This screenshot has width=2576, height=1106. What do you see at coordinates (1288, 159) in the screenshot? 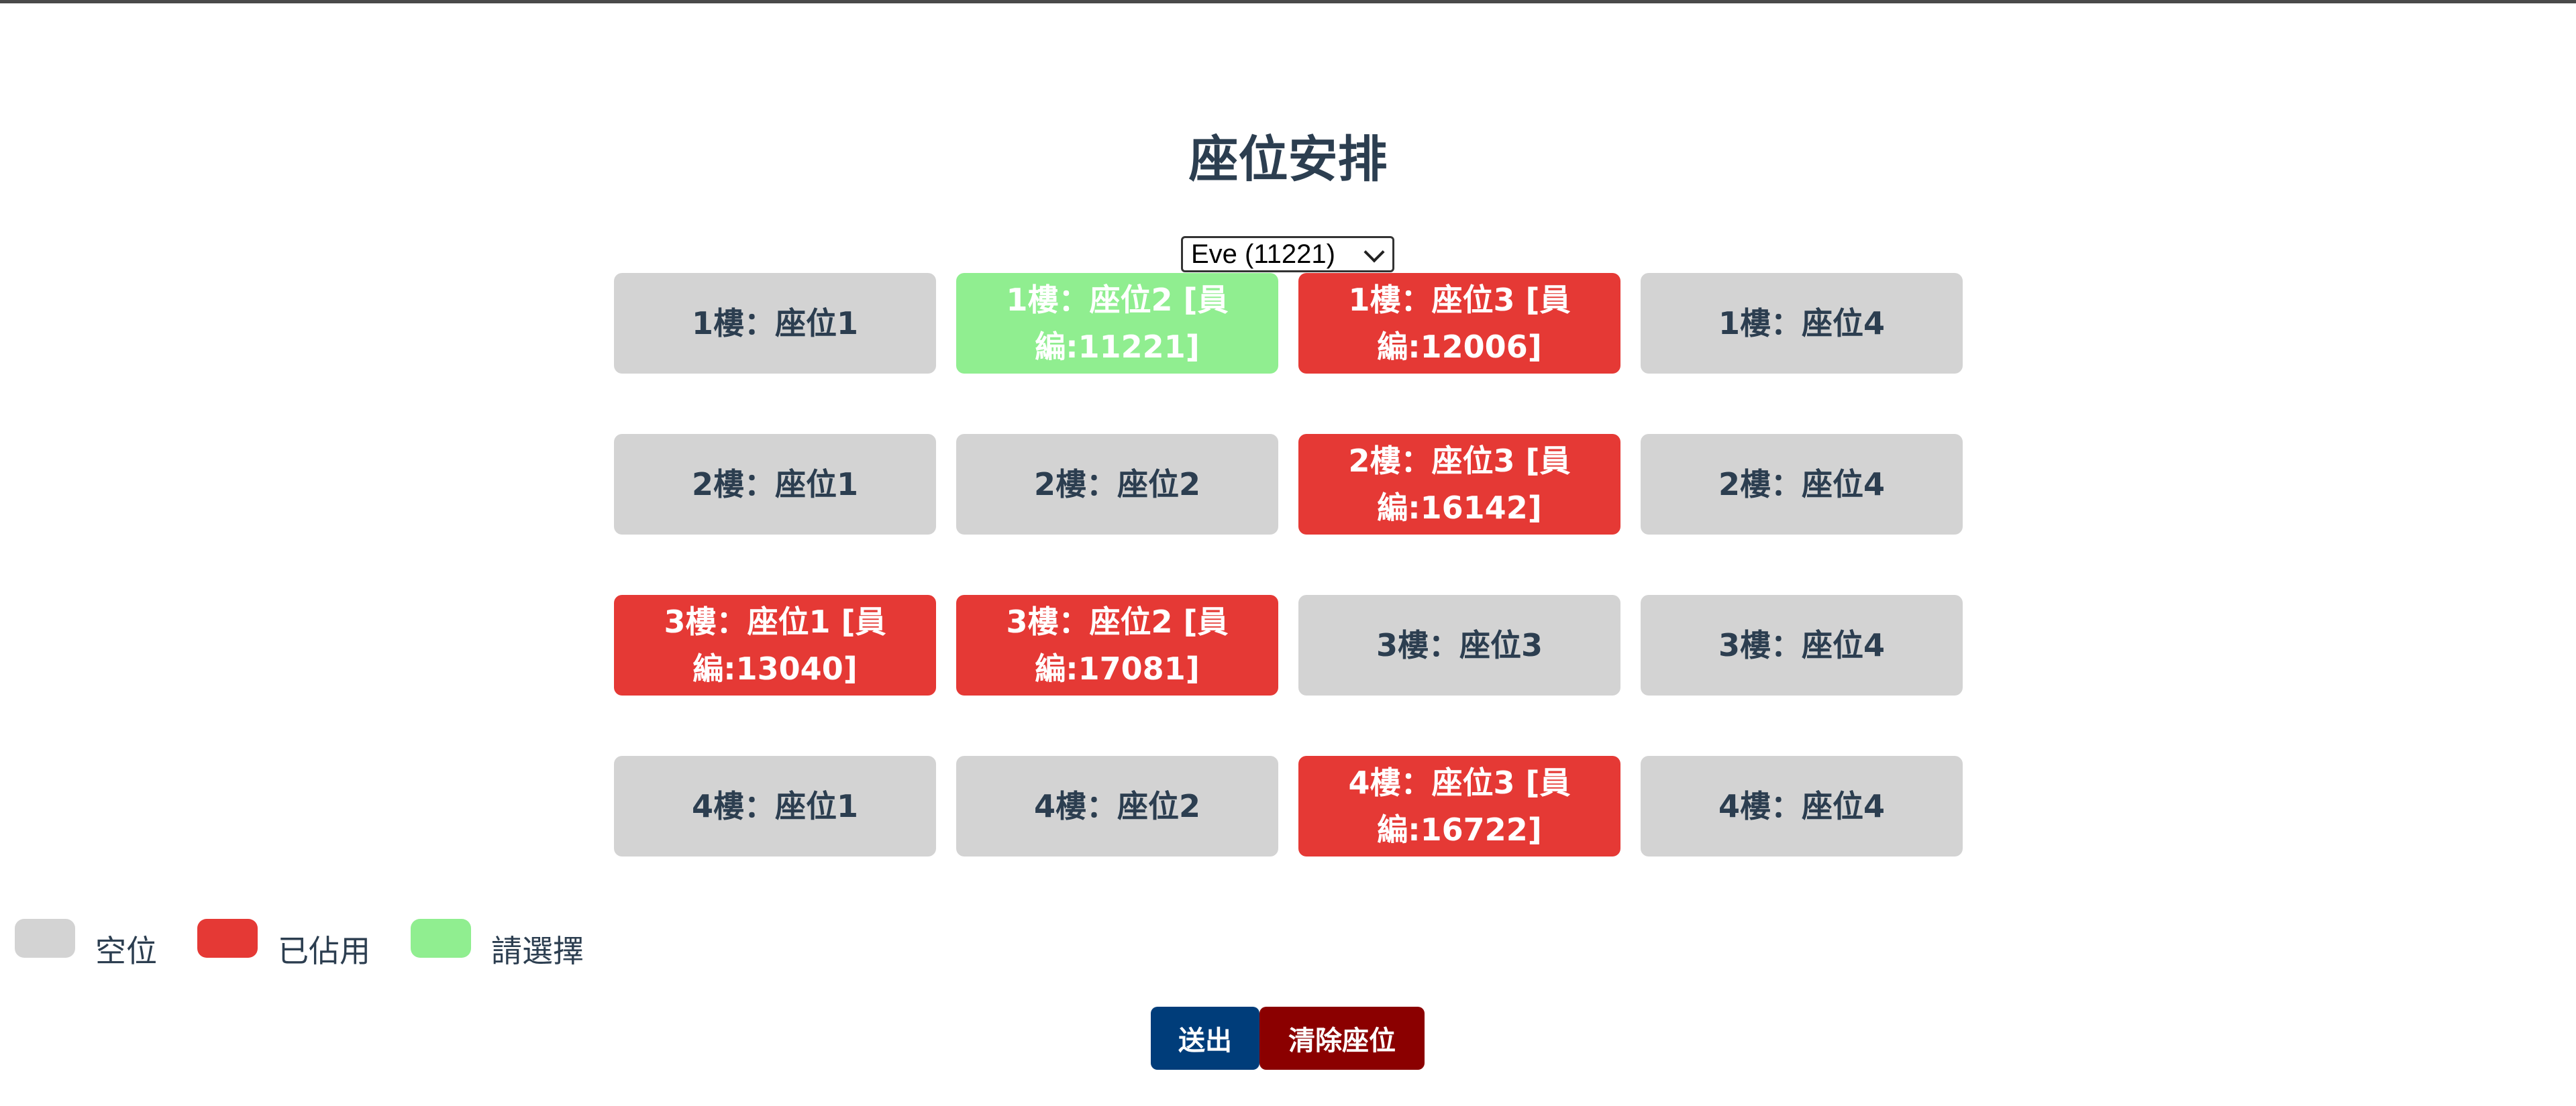
I see `page-title: 座位安排` at bounding box center [1288, 159].